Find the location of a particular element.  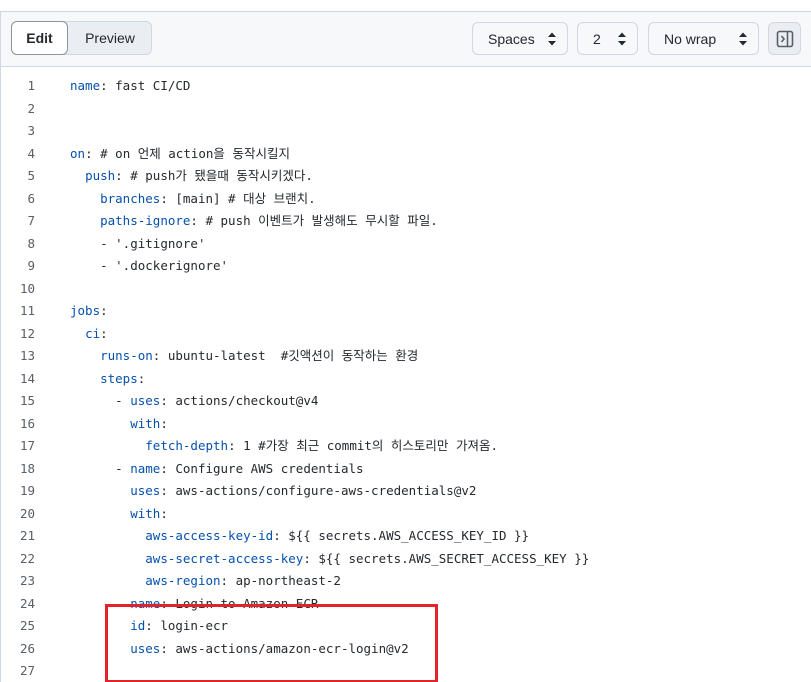

line-number: 2 is located at coordinates (31, 108).